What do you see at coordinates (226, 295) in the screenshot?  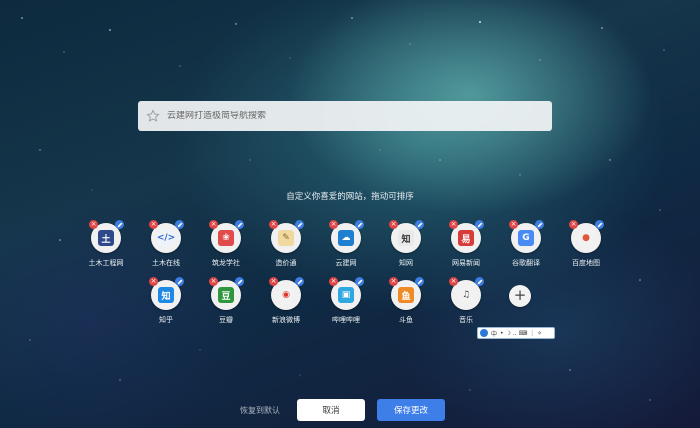 I see `site-logo-icon: 豆` at bounding box center [226, 295].